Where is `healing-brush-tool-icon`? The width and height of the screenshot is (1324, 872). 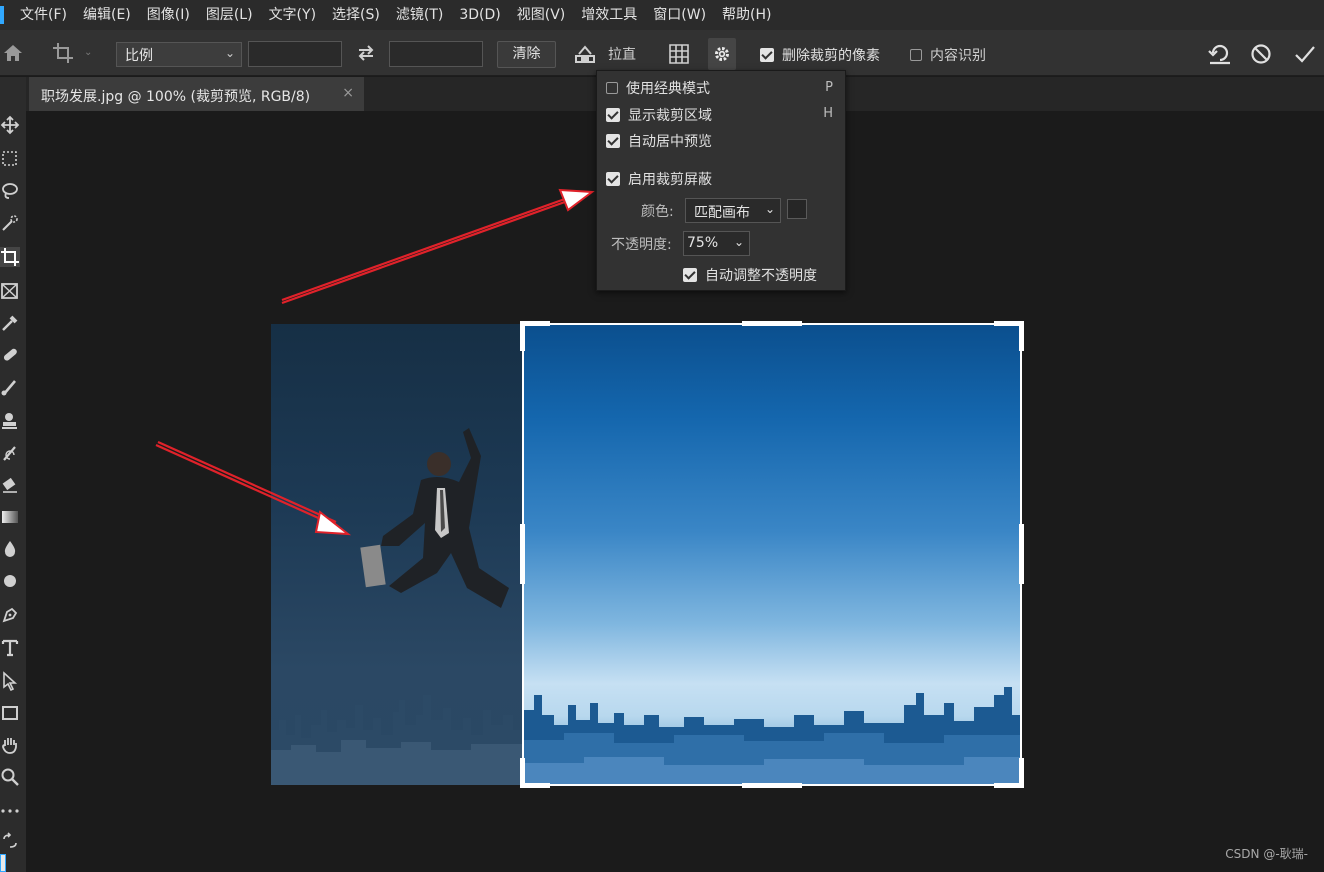
healing-brush-tool-icon is located at coordinates (10, 355).